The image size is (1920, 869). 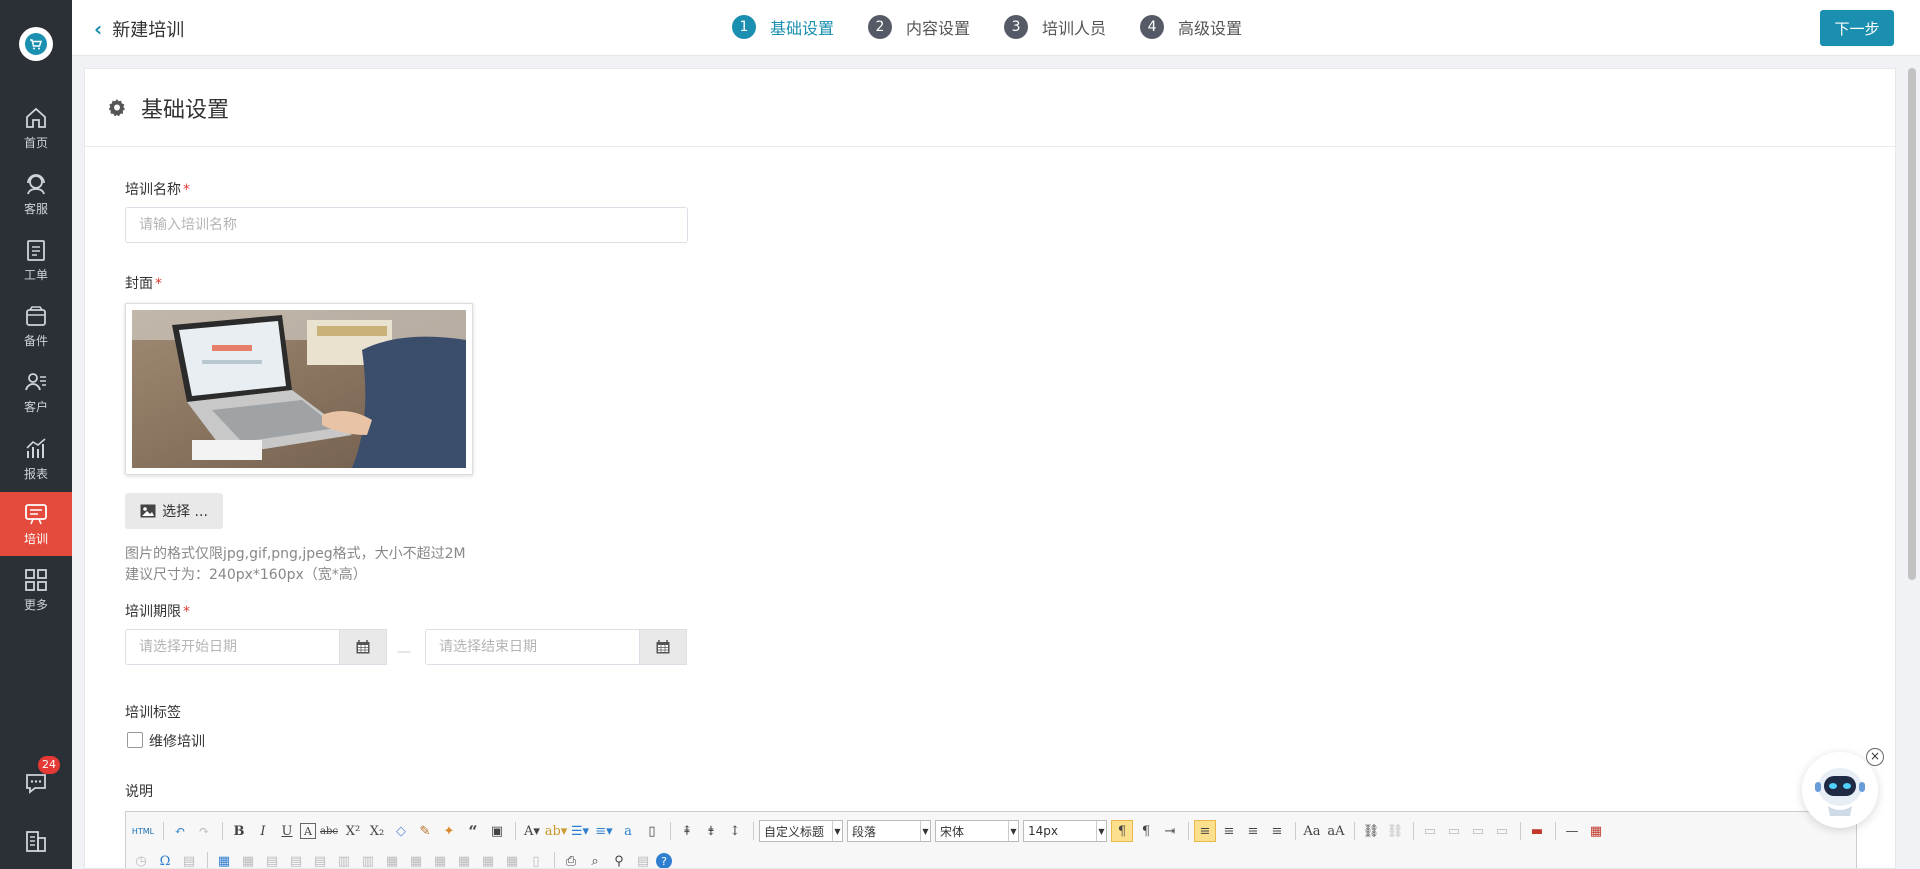 What do you see at coordinates (532, 647) in the screenshot?
I see `end-date-input` at bounding box center [532, 647].